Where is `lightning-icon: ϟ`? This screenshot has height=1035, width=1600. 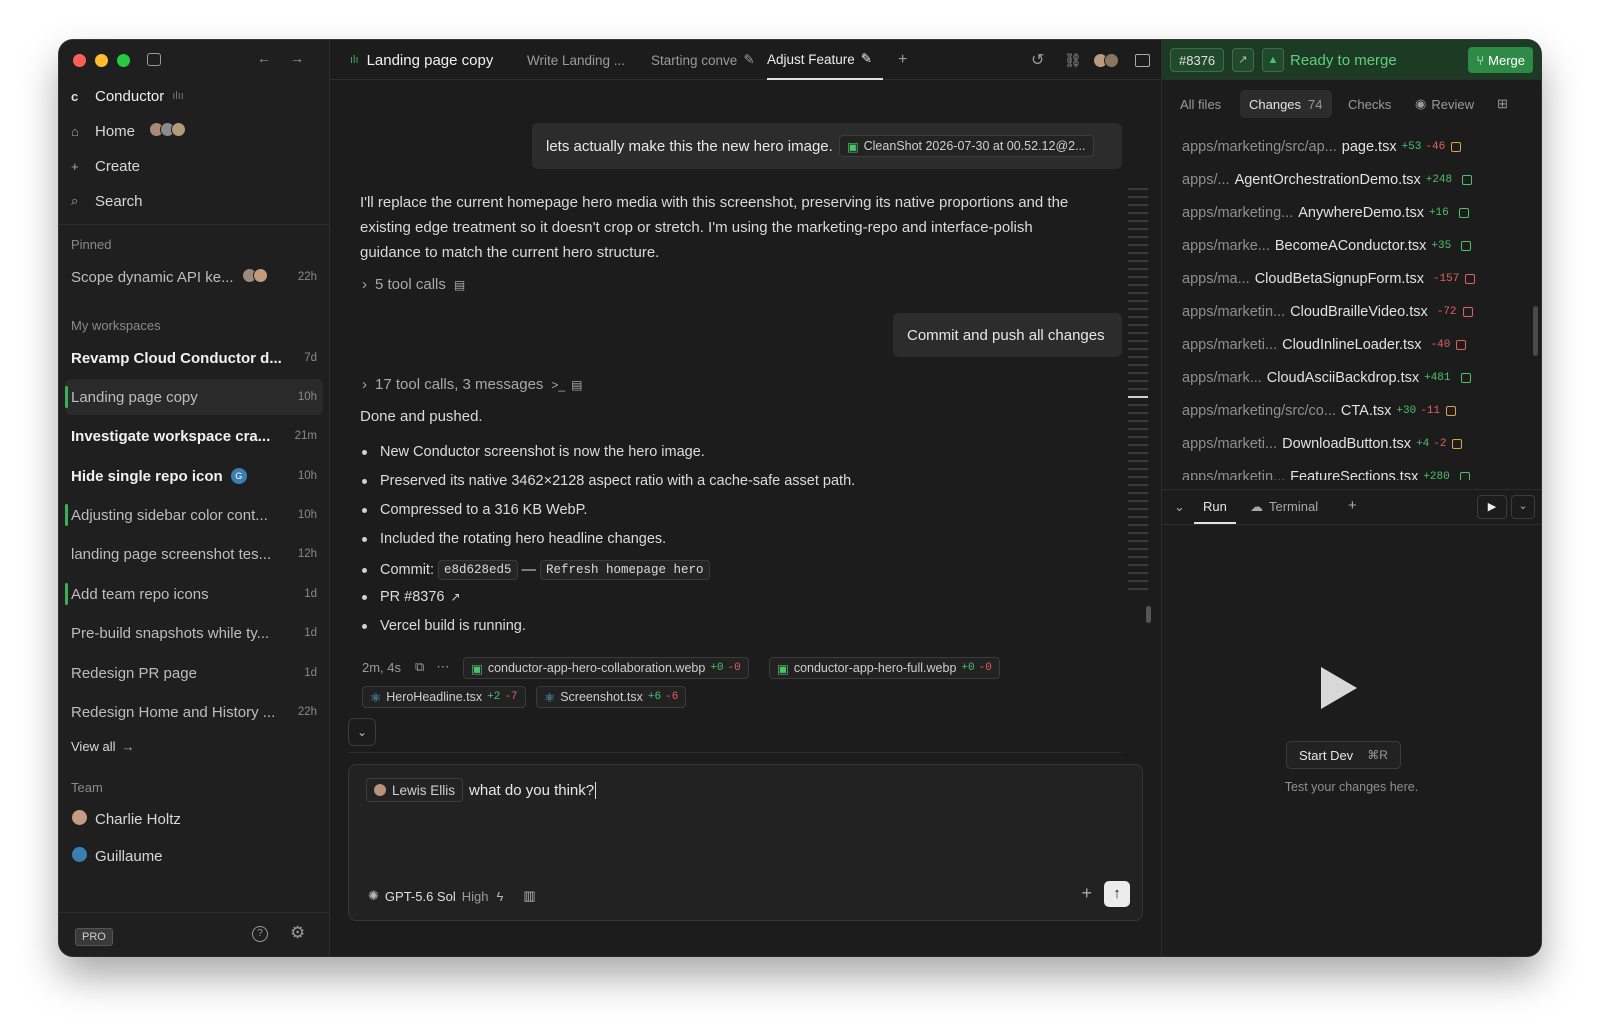
lightning-icon: ϟ is located at coordinates (499, 896).